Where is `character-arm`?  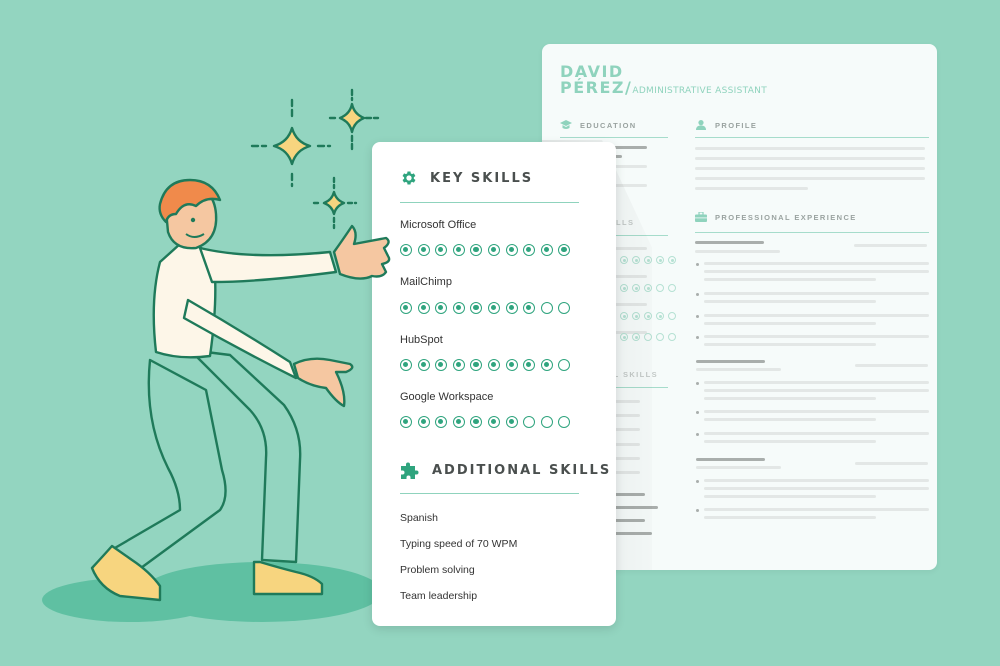 character-arm is located at coordinates (268, 265).